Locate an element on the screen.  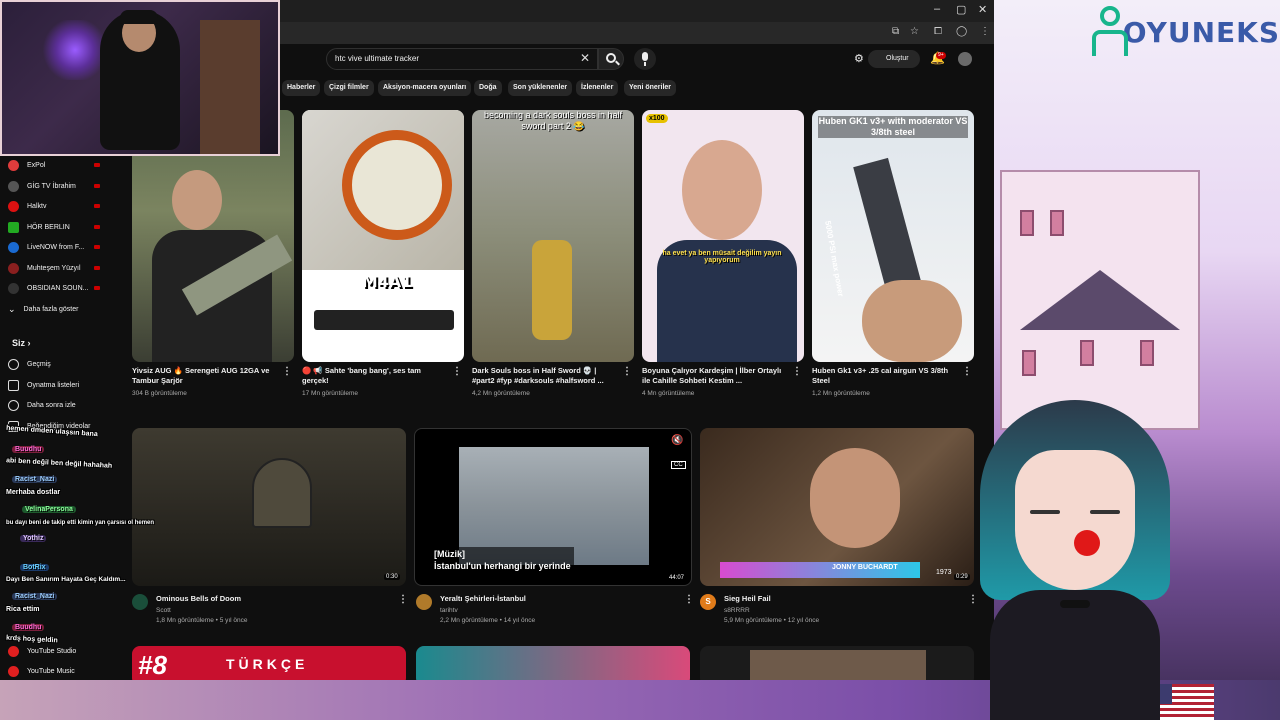
sidebar-item-studio: YouTube Studio is located at coordinates (42, 651).